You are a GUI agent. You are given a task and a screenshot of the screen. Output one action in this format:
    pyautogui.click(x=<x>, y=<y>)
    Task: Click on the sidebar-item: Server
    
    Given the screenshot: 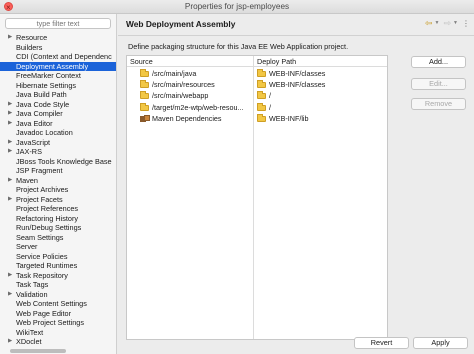 What is the action you would take?
    pyautogui.click(x=58, y=247)
    